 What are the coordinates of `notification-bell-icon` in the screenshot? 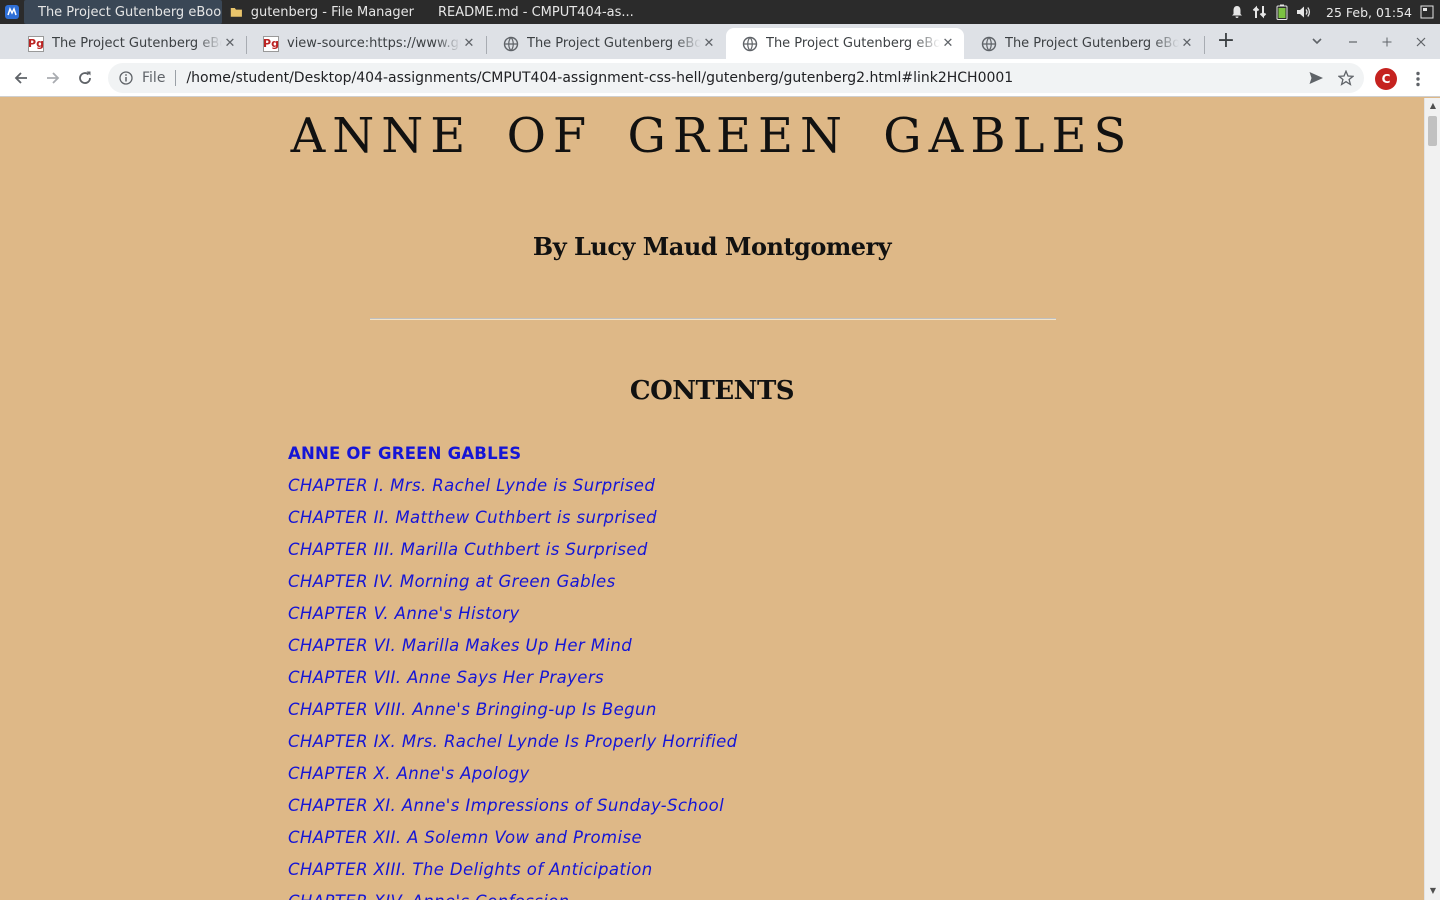 It's located at (1237, 12).